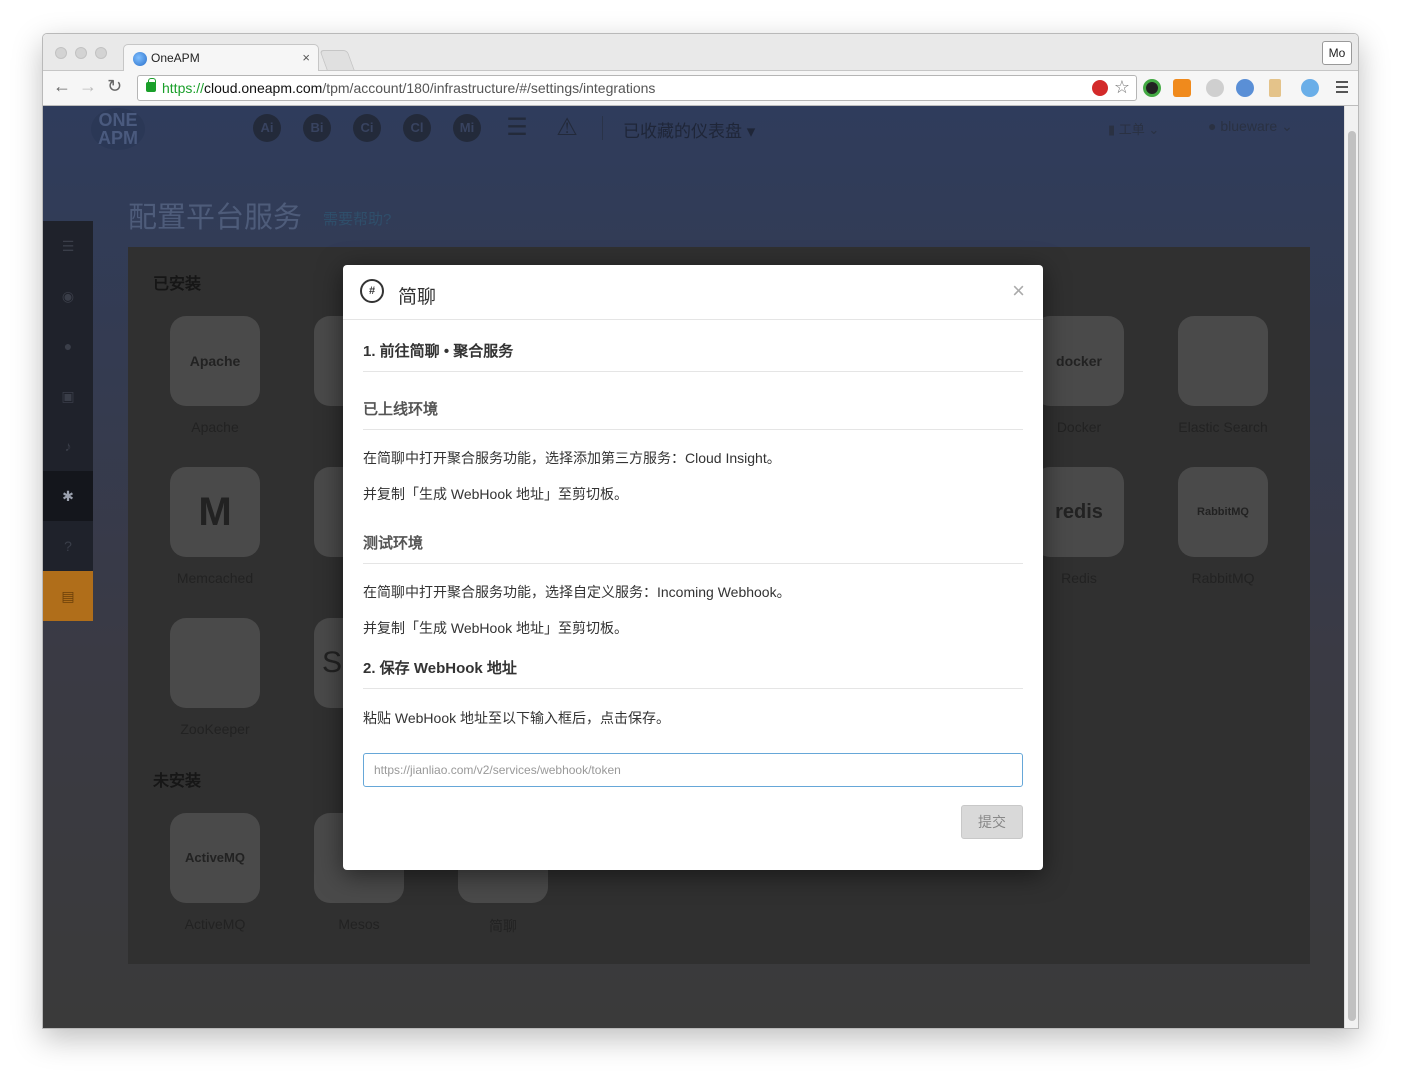 The width and height of the screenshot is (1401, 1079). Describe the element at coordinates (1112, 129) in the screenshot. I see `document-icon: ▮` at that location.